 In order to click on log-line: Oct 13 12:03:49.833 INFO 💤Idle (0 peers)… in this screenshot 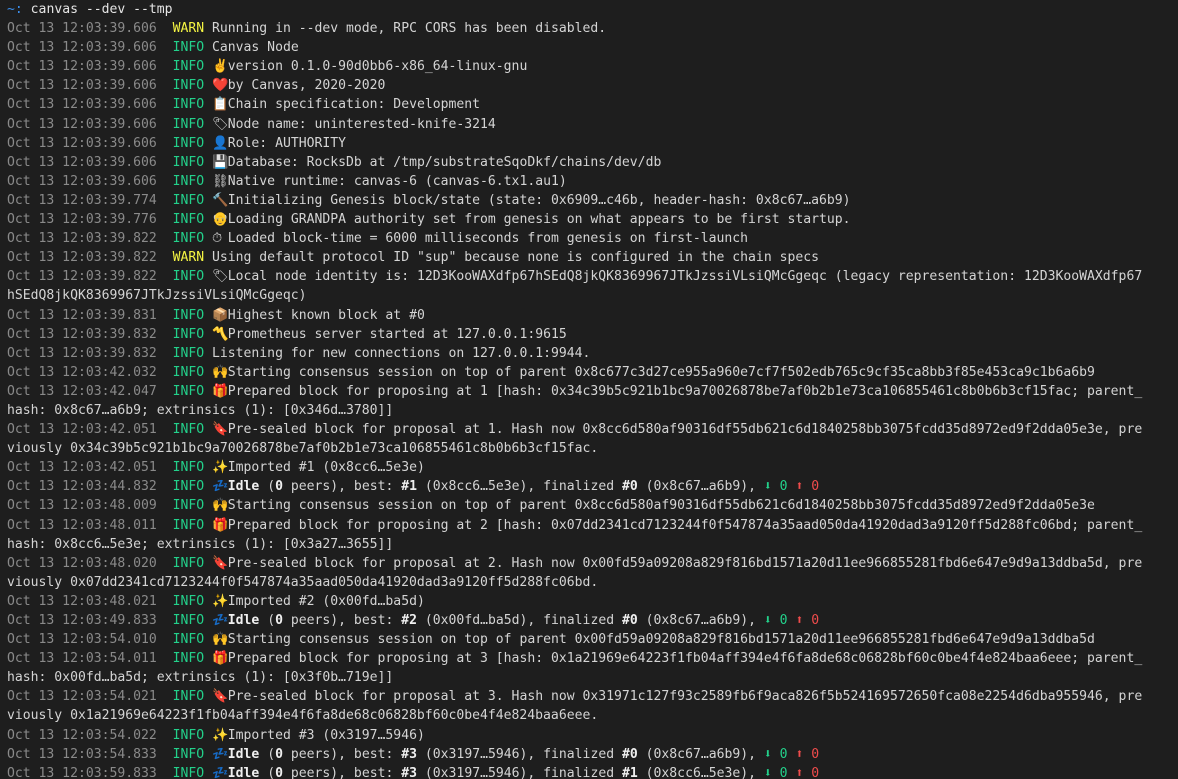, I will do `click(592, 620)`.